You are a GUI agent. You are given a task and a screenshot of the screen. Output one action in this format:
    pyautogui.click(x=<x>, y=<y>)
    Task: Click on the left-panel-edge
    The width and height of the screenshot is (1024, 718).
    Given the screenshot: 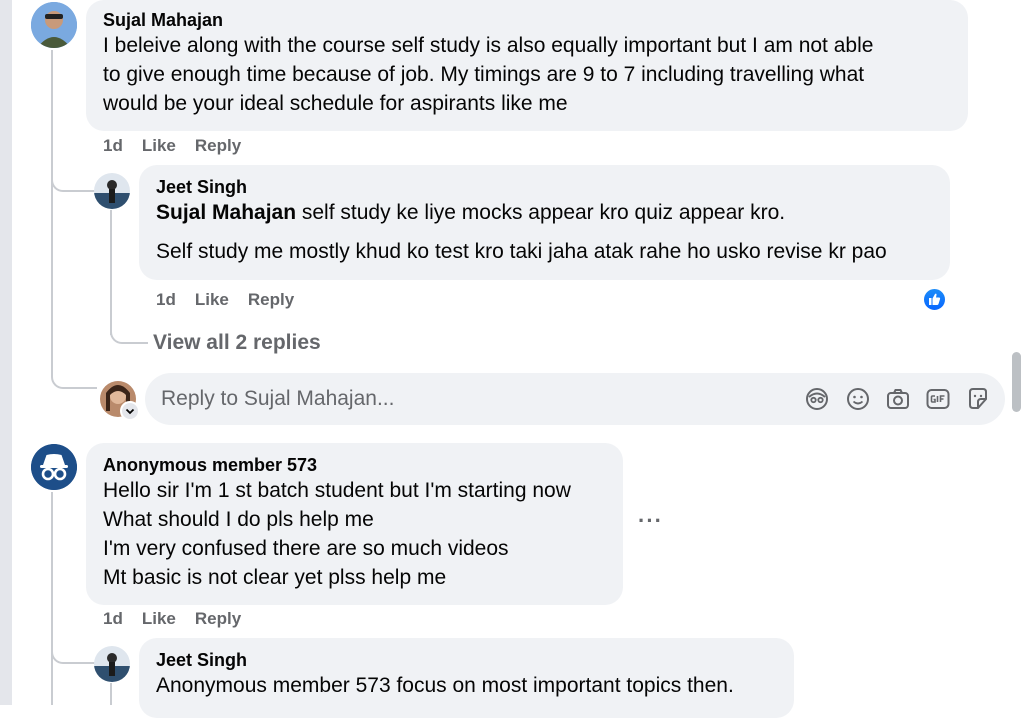 What is the action you would take?
    pyautogui.click(x=6, y=352)
    